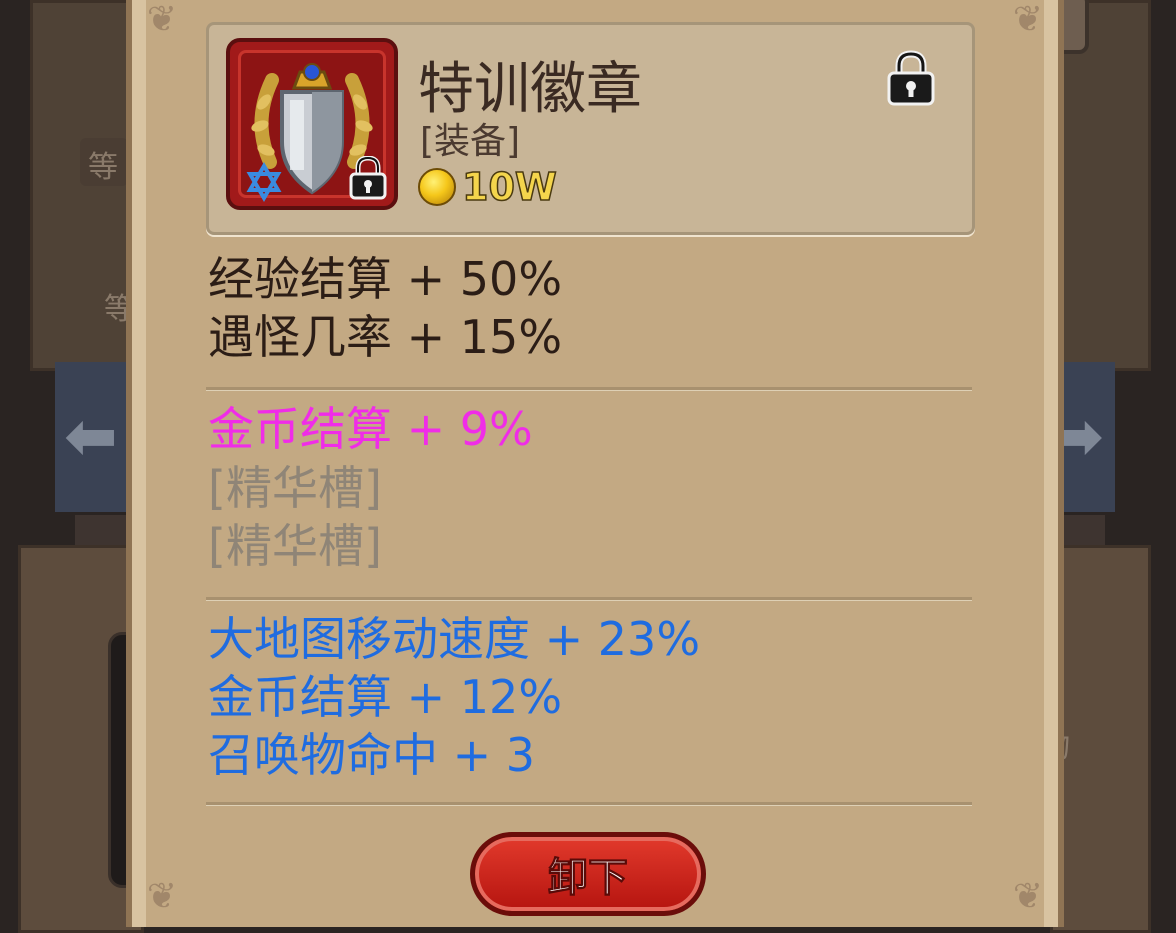 The image size is (1176, 933). Describe the element at coordinates (385, 337) in the screenshot. I see `base-stat-line: 遇怪几率 + 15%` at that location.